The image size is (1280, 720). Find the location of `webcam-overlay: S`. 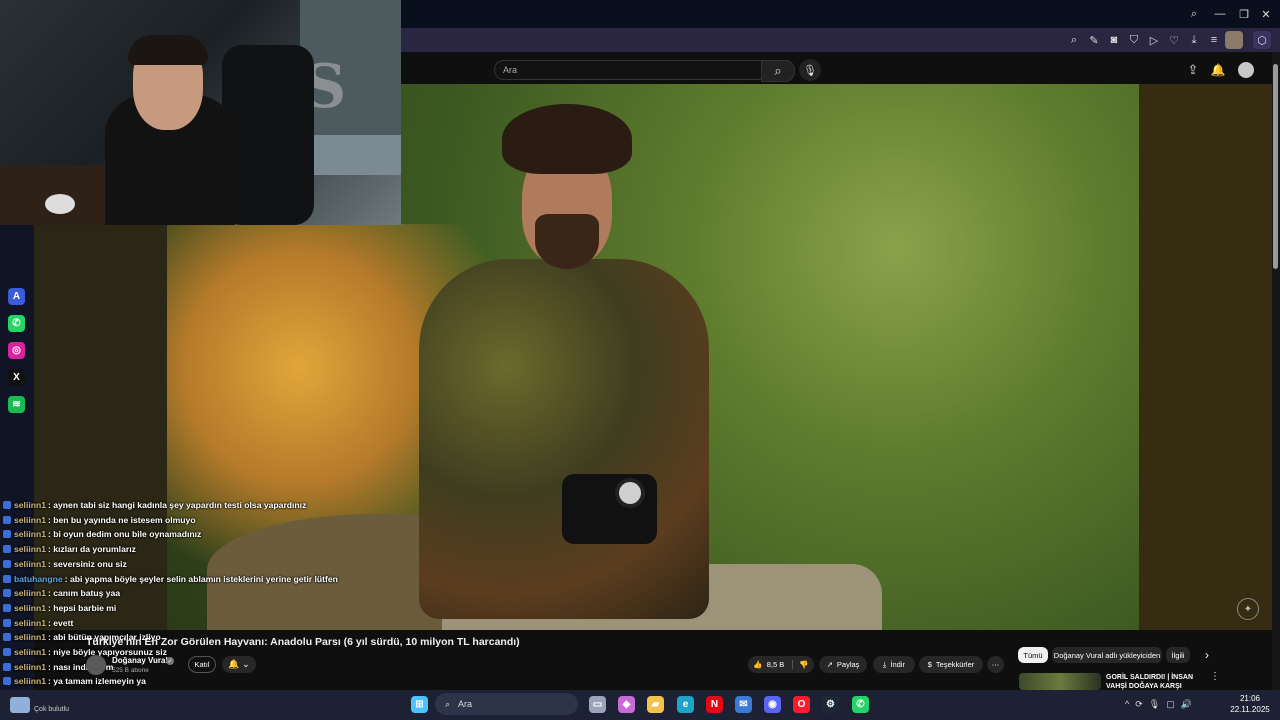

webcam-overlay: S is located at coordinates (200, 112).